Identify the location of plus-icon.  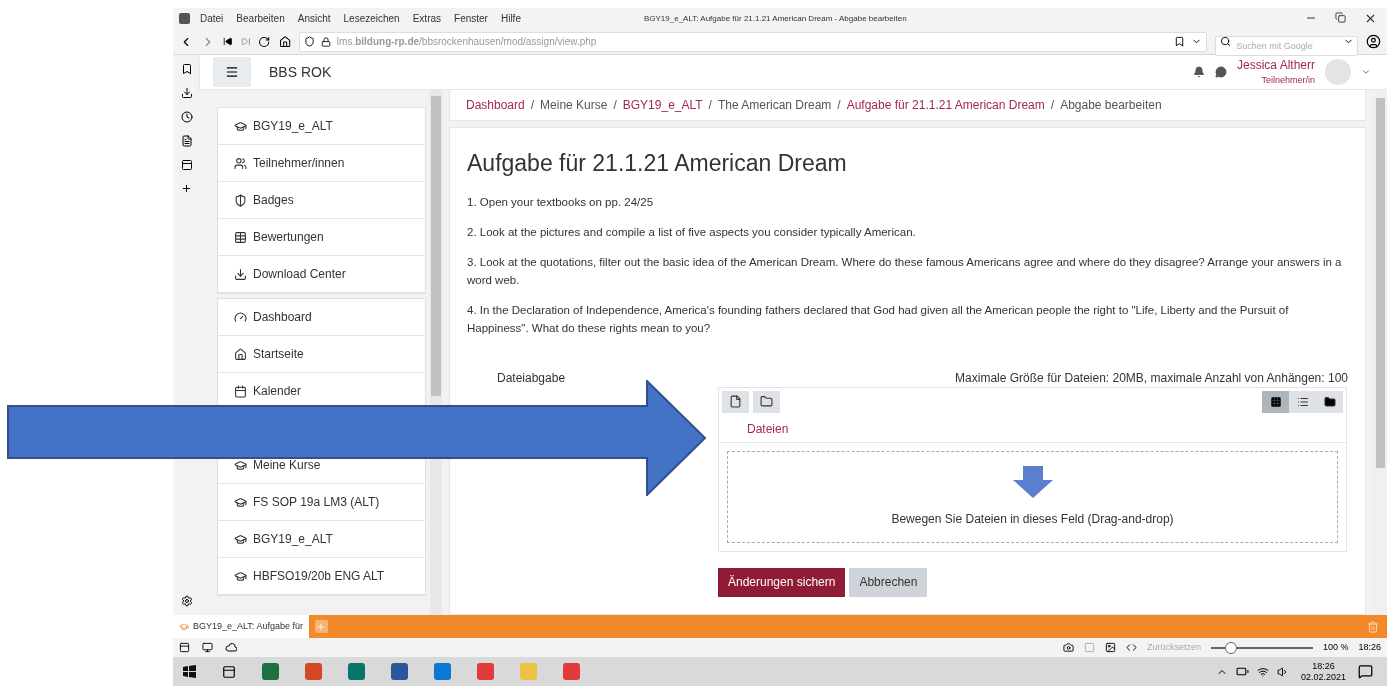
(321, 626).